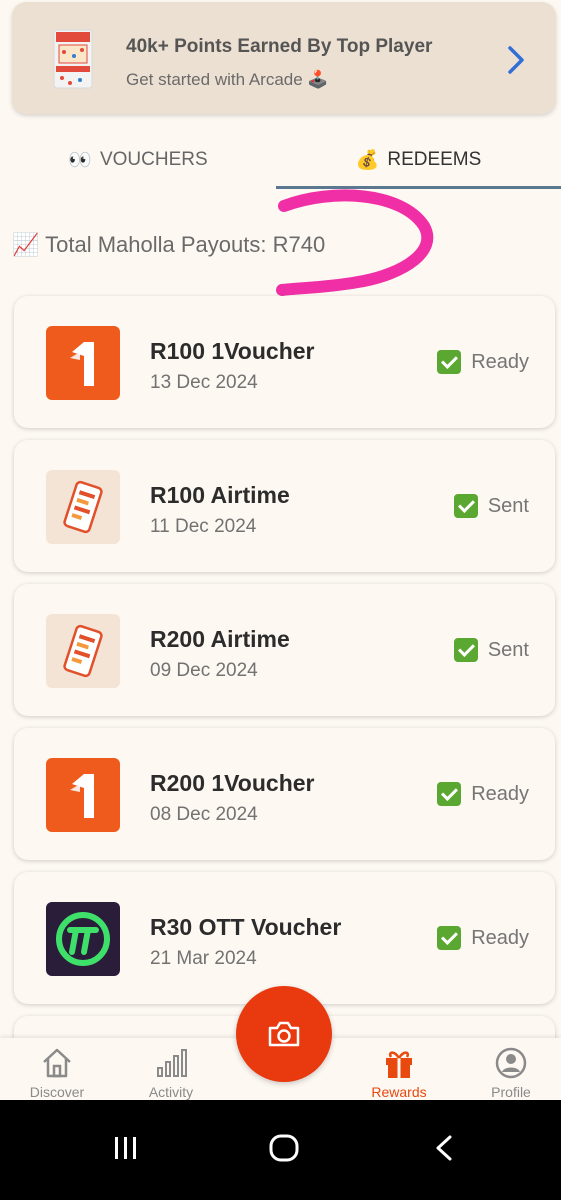  What do you see at coordinates (511, 1063) in the screenshot?
I see `user-icon` at bounding box center [511, 1063].